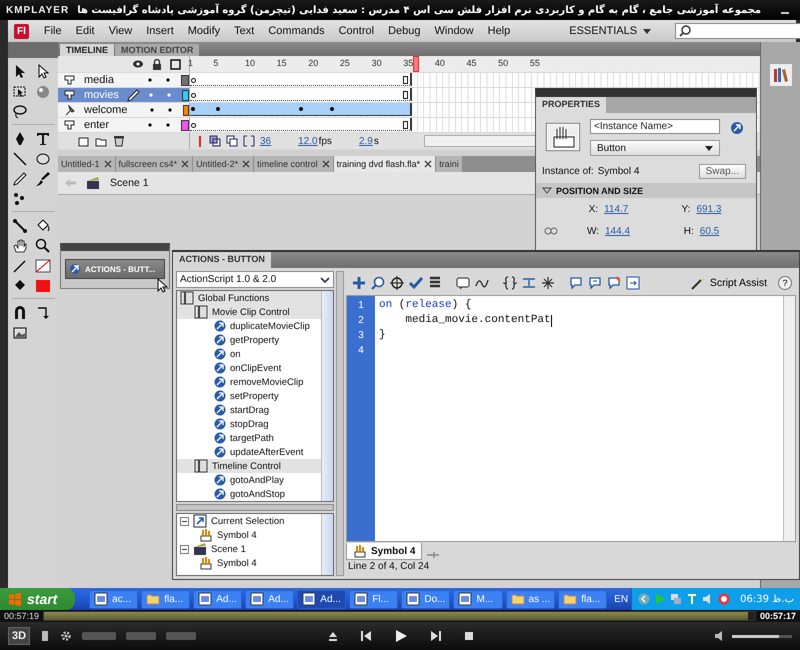 This screenshot has width=800, height=650. I want to click on symbol-type-dropdown: Button, so click(655, 148).